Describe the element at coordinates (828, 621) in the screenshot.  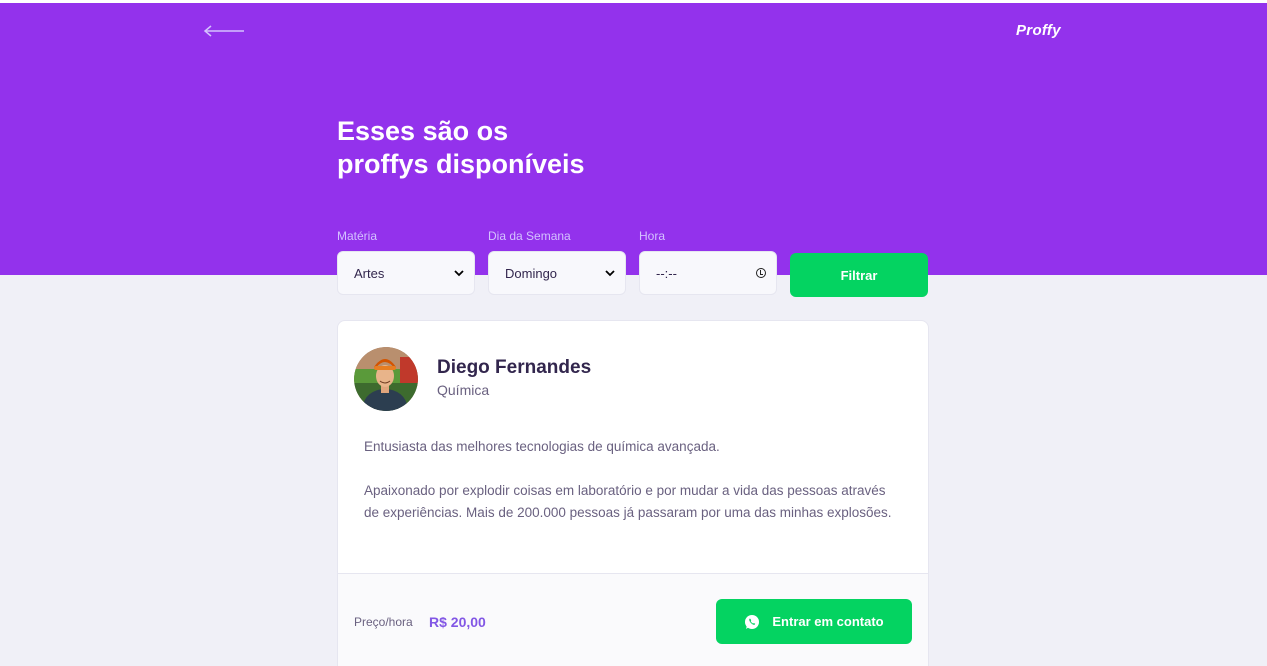
I see `contact-button-label: Entrar em contato` at that location.